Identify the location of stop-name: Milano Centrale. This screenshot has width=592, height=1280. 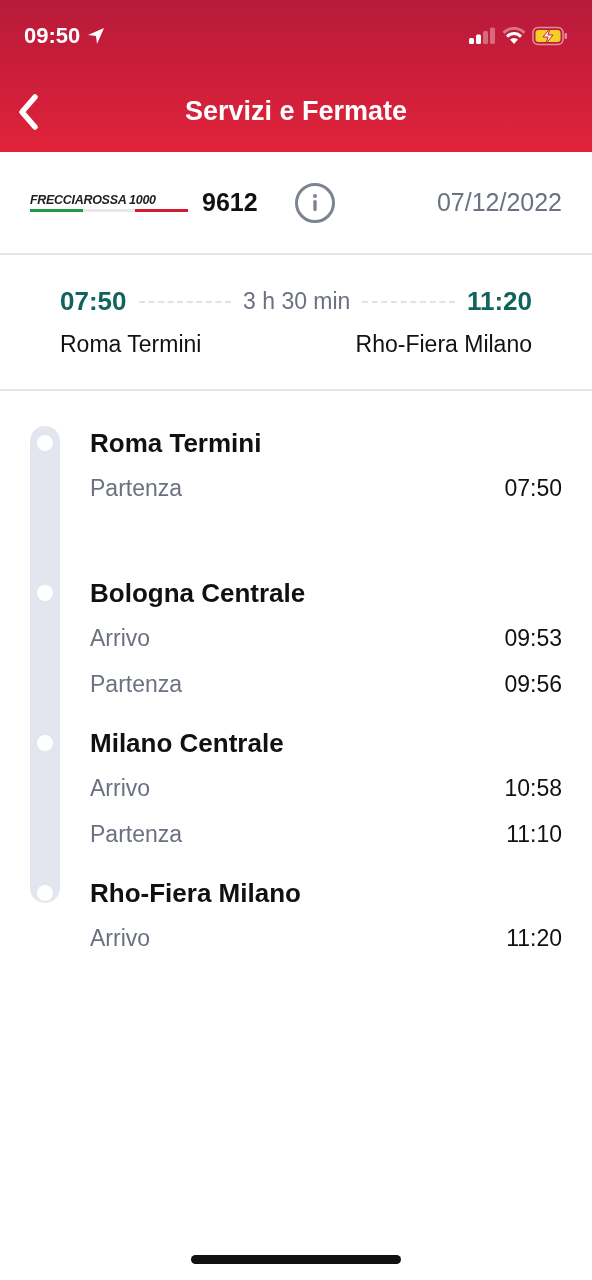
(187, 743).